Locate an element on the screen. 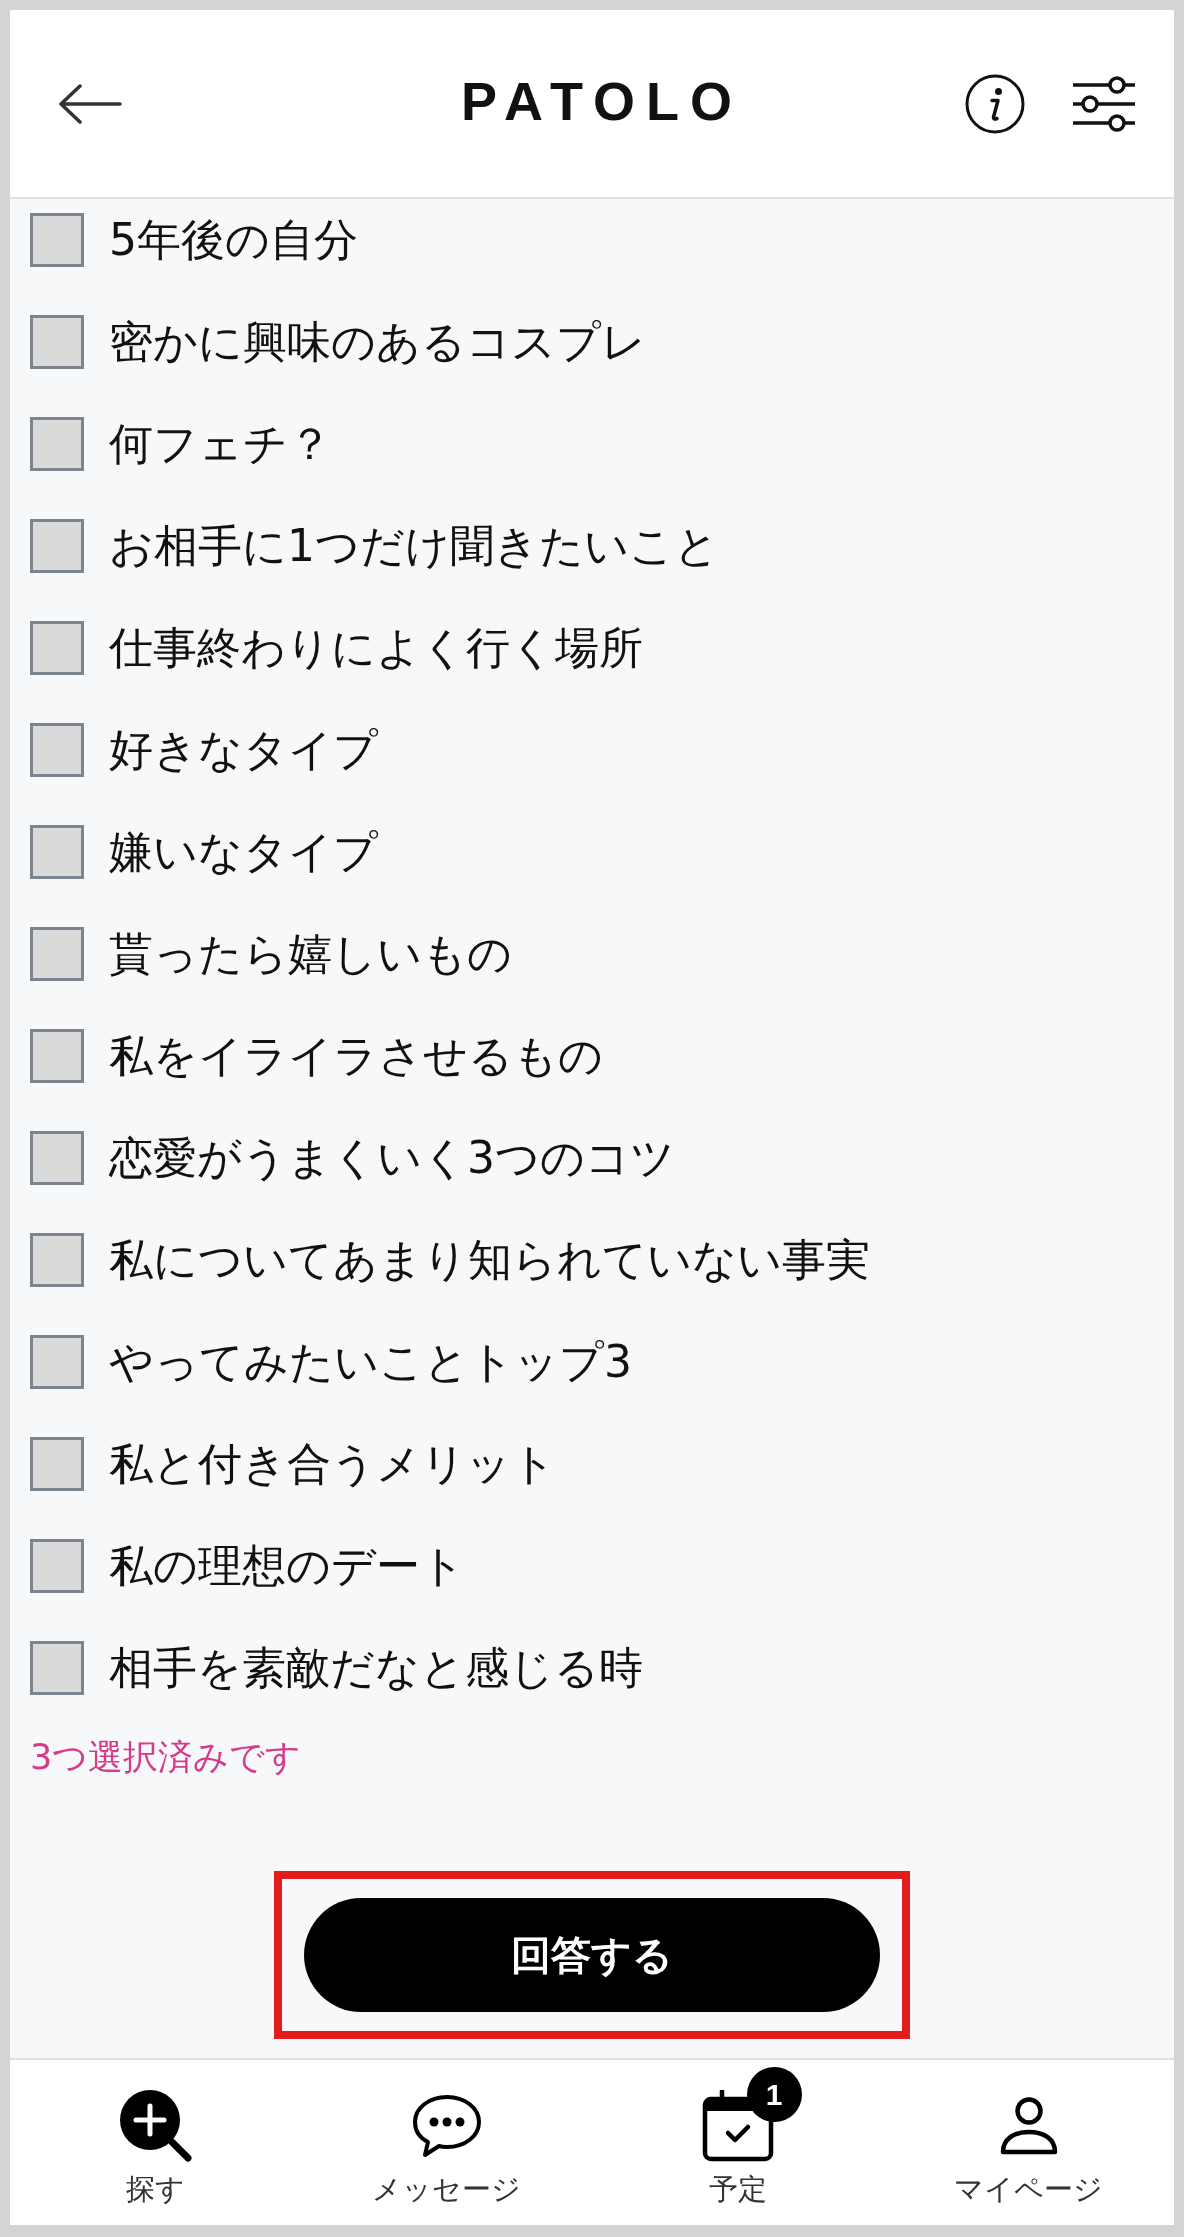 This screenshot has width=1184, height=2237. nav-tab: メッセージ is located at coordinates (446, 2142).